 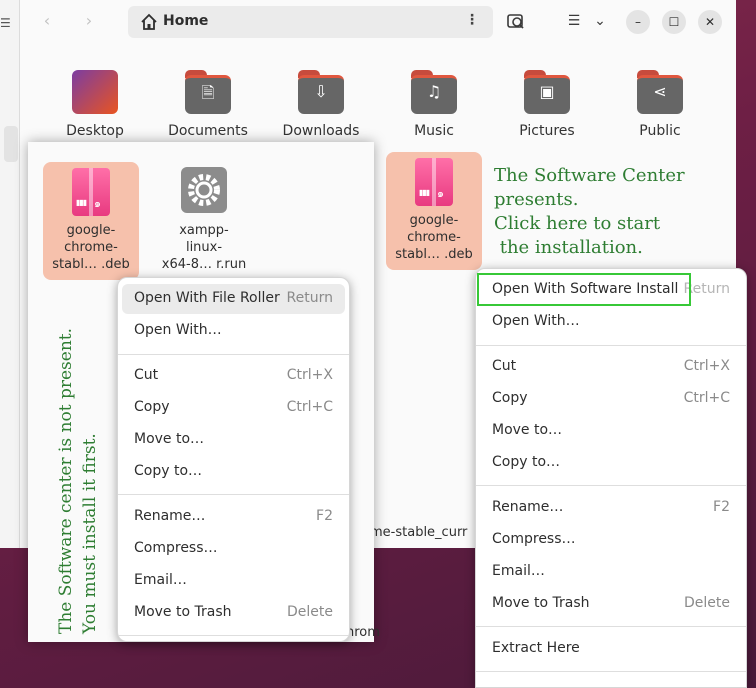 I want to click on headerbar: ‹ › Home ⋮ ☰ ⌄ – ☐ ✕, so click(x=378, y=22).